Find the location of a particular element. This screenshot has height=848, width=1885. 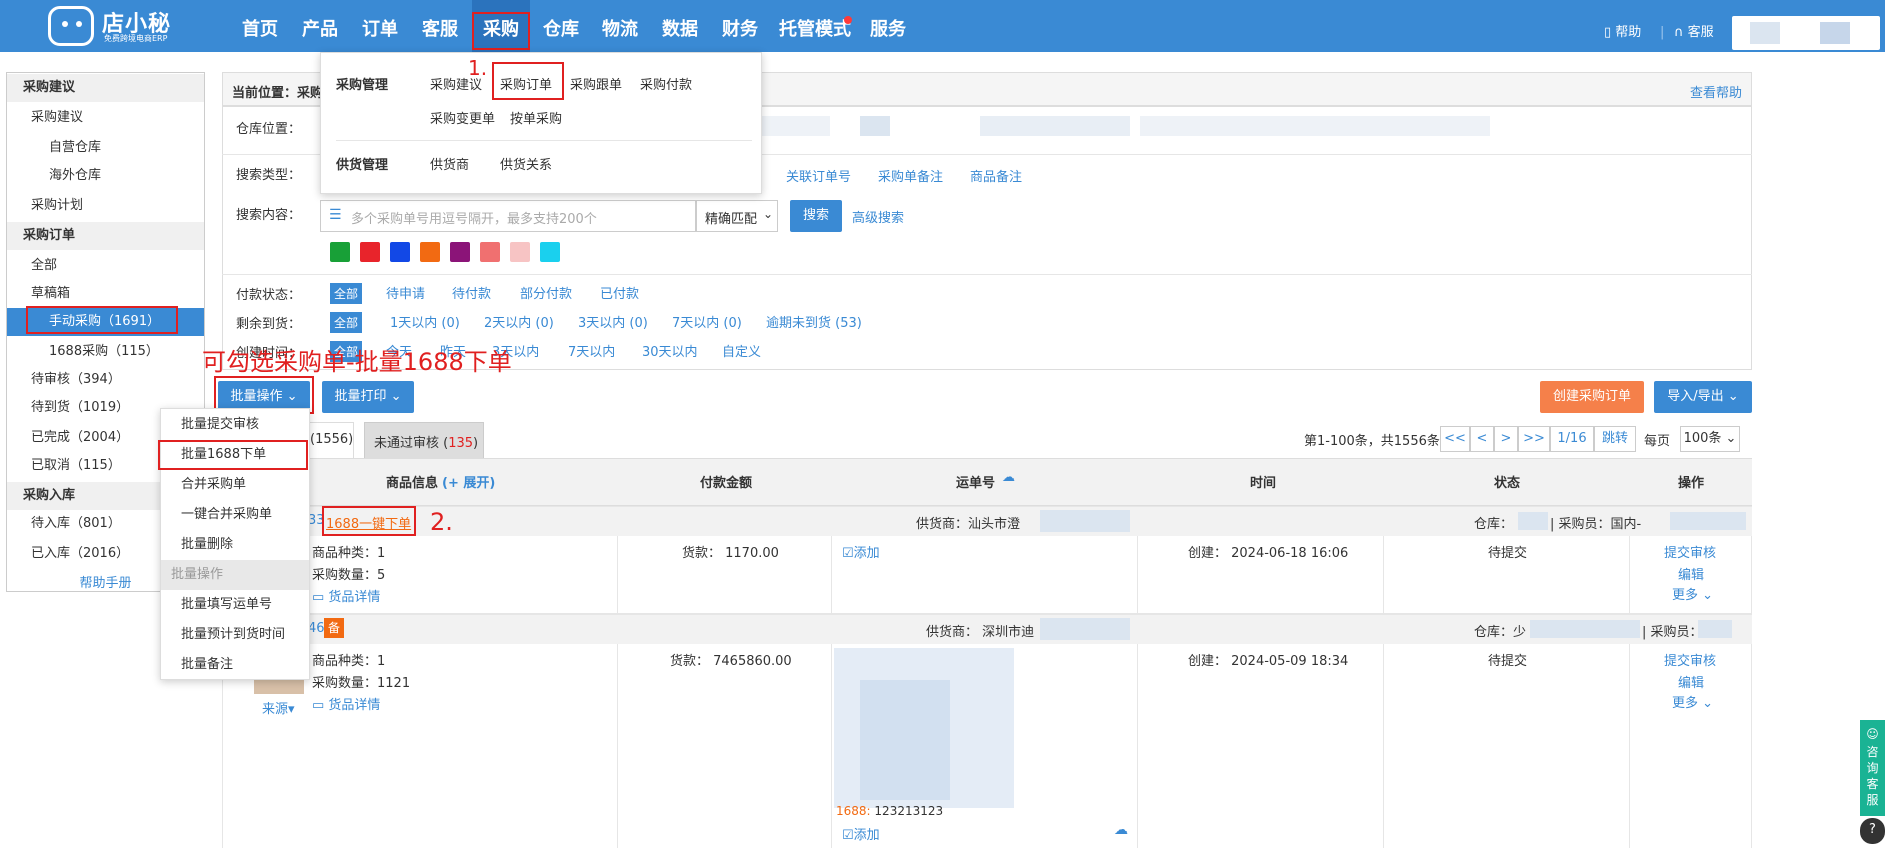

expand-link: (+ 展开) is located at coordinates (468, 481).